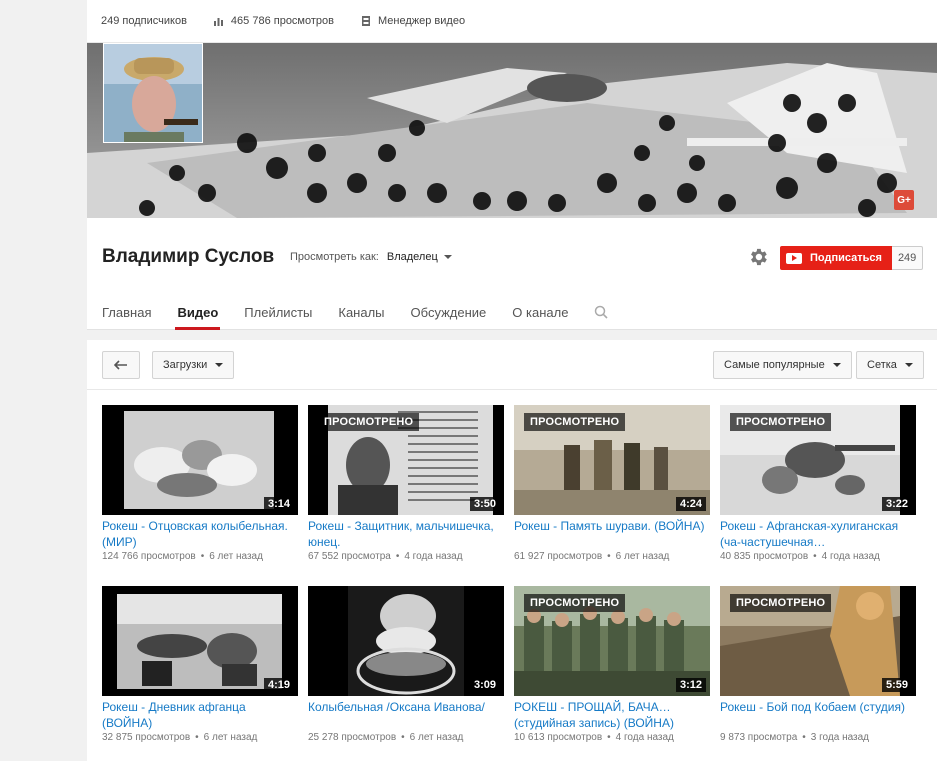  Describe the element at coordinates (449, 314) in the screenshot. I see `tab-discussion: Обсуждение` at that location.